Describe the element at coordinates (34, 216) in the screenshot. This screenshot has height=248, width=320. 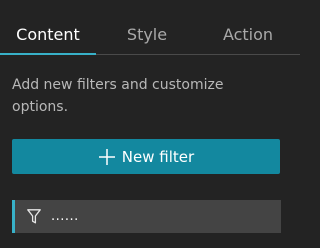
I see `funnel-icon` at that location.